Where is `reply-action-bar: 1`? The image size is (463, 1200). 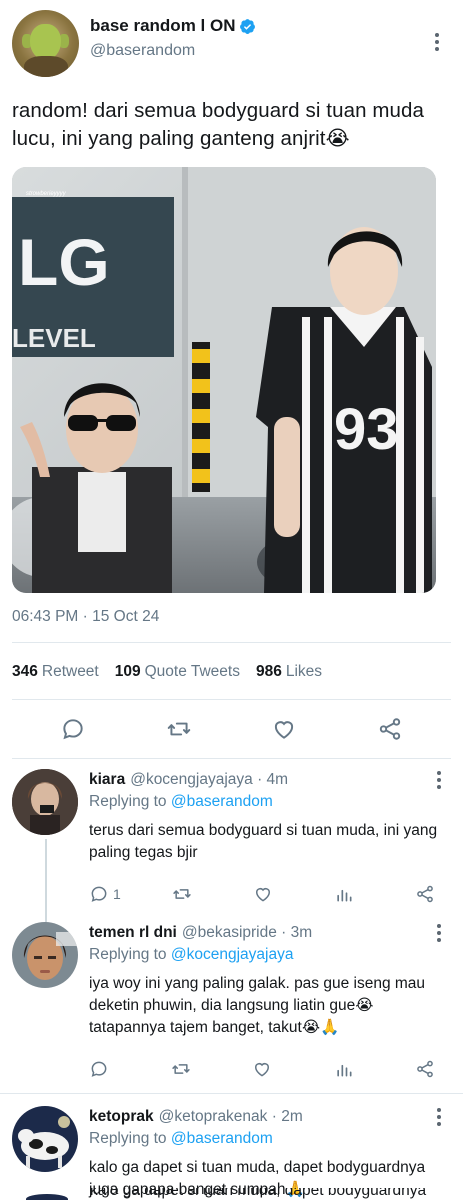
reply-action-bar: 1 is located at coordinates (270, 894).